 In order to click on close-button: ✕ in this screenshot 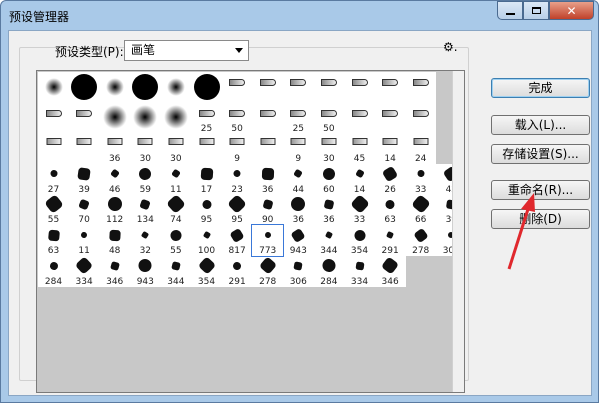, I will do `click(571, 10)`.